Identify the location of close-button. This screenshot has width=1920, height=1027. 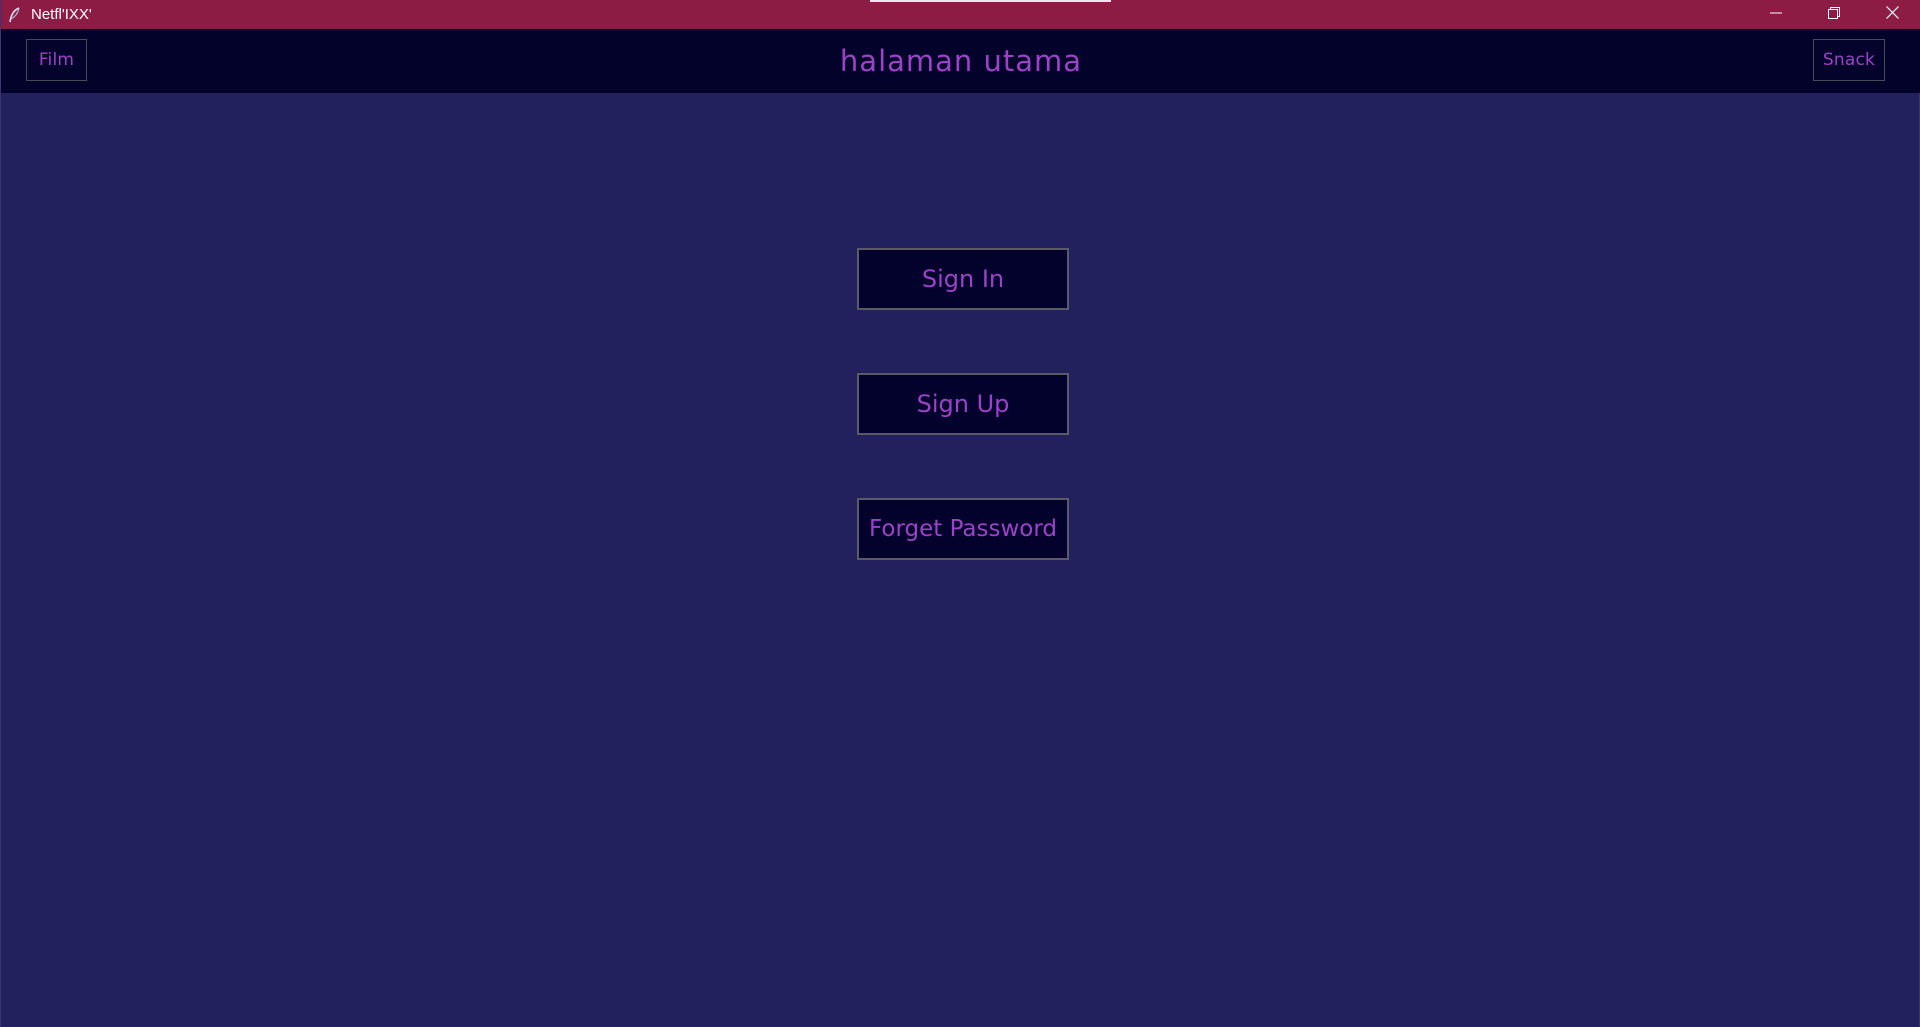
(1891, 14).